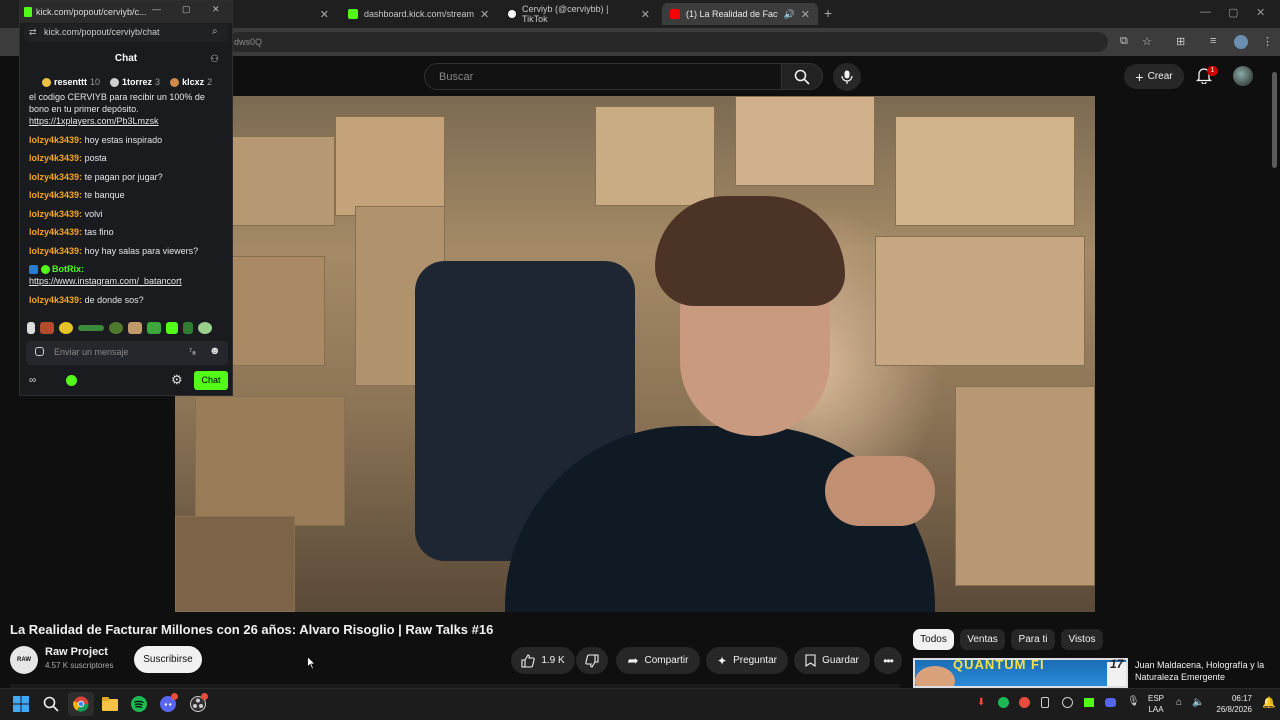 The height and width of the screenshot is (720, 1280). I want to click on message-username: BotRix:, so click(68, 269).